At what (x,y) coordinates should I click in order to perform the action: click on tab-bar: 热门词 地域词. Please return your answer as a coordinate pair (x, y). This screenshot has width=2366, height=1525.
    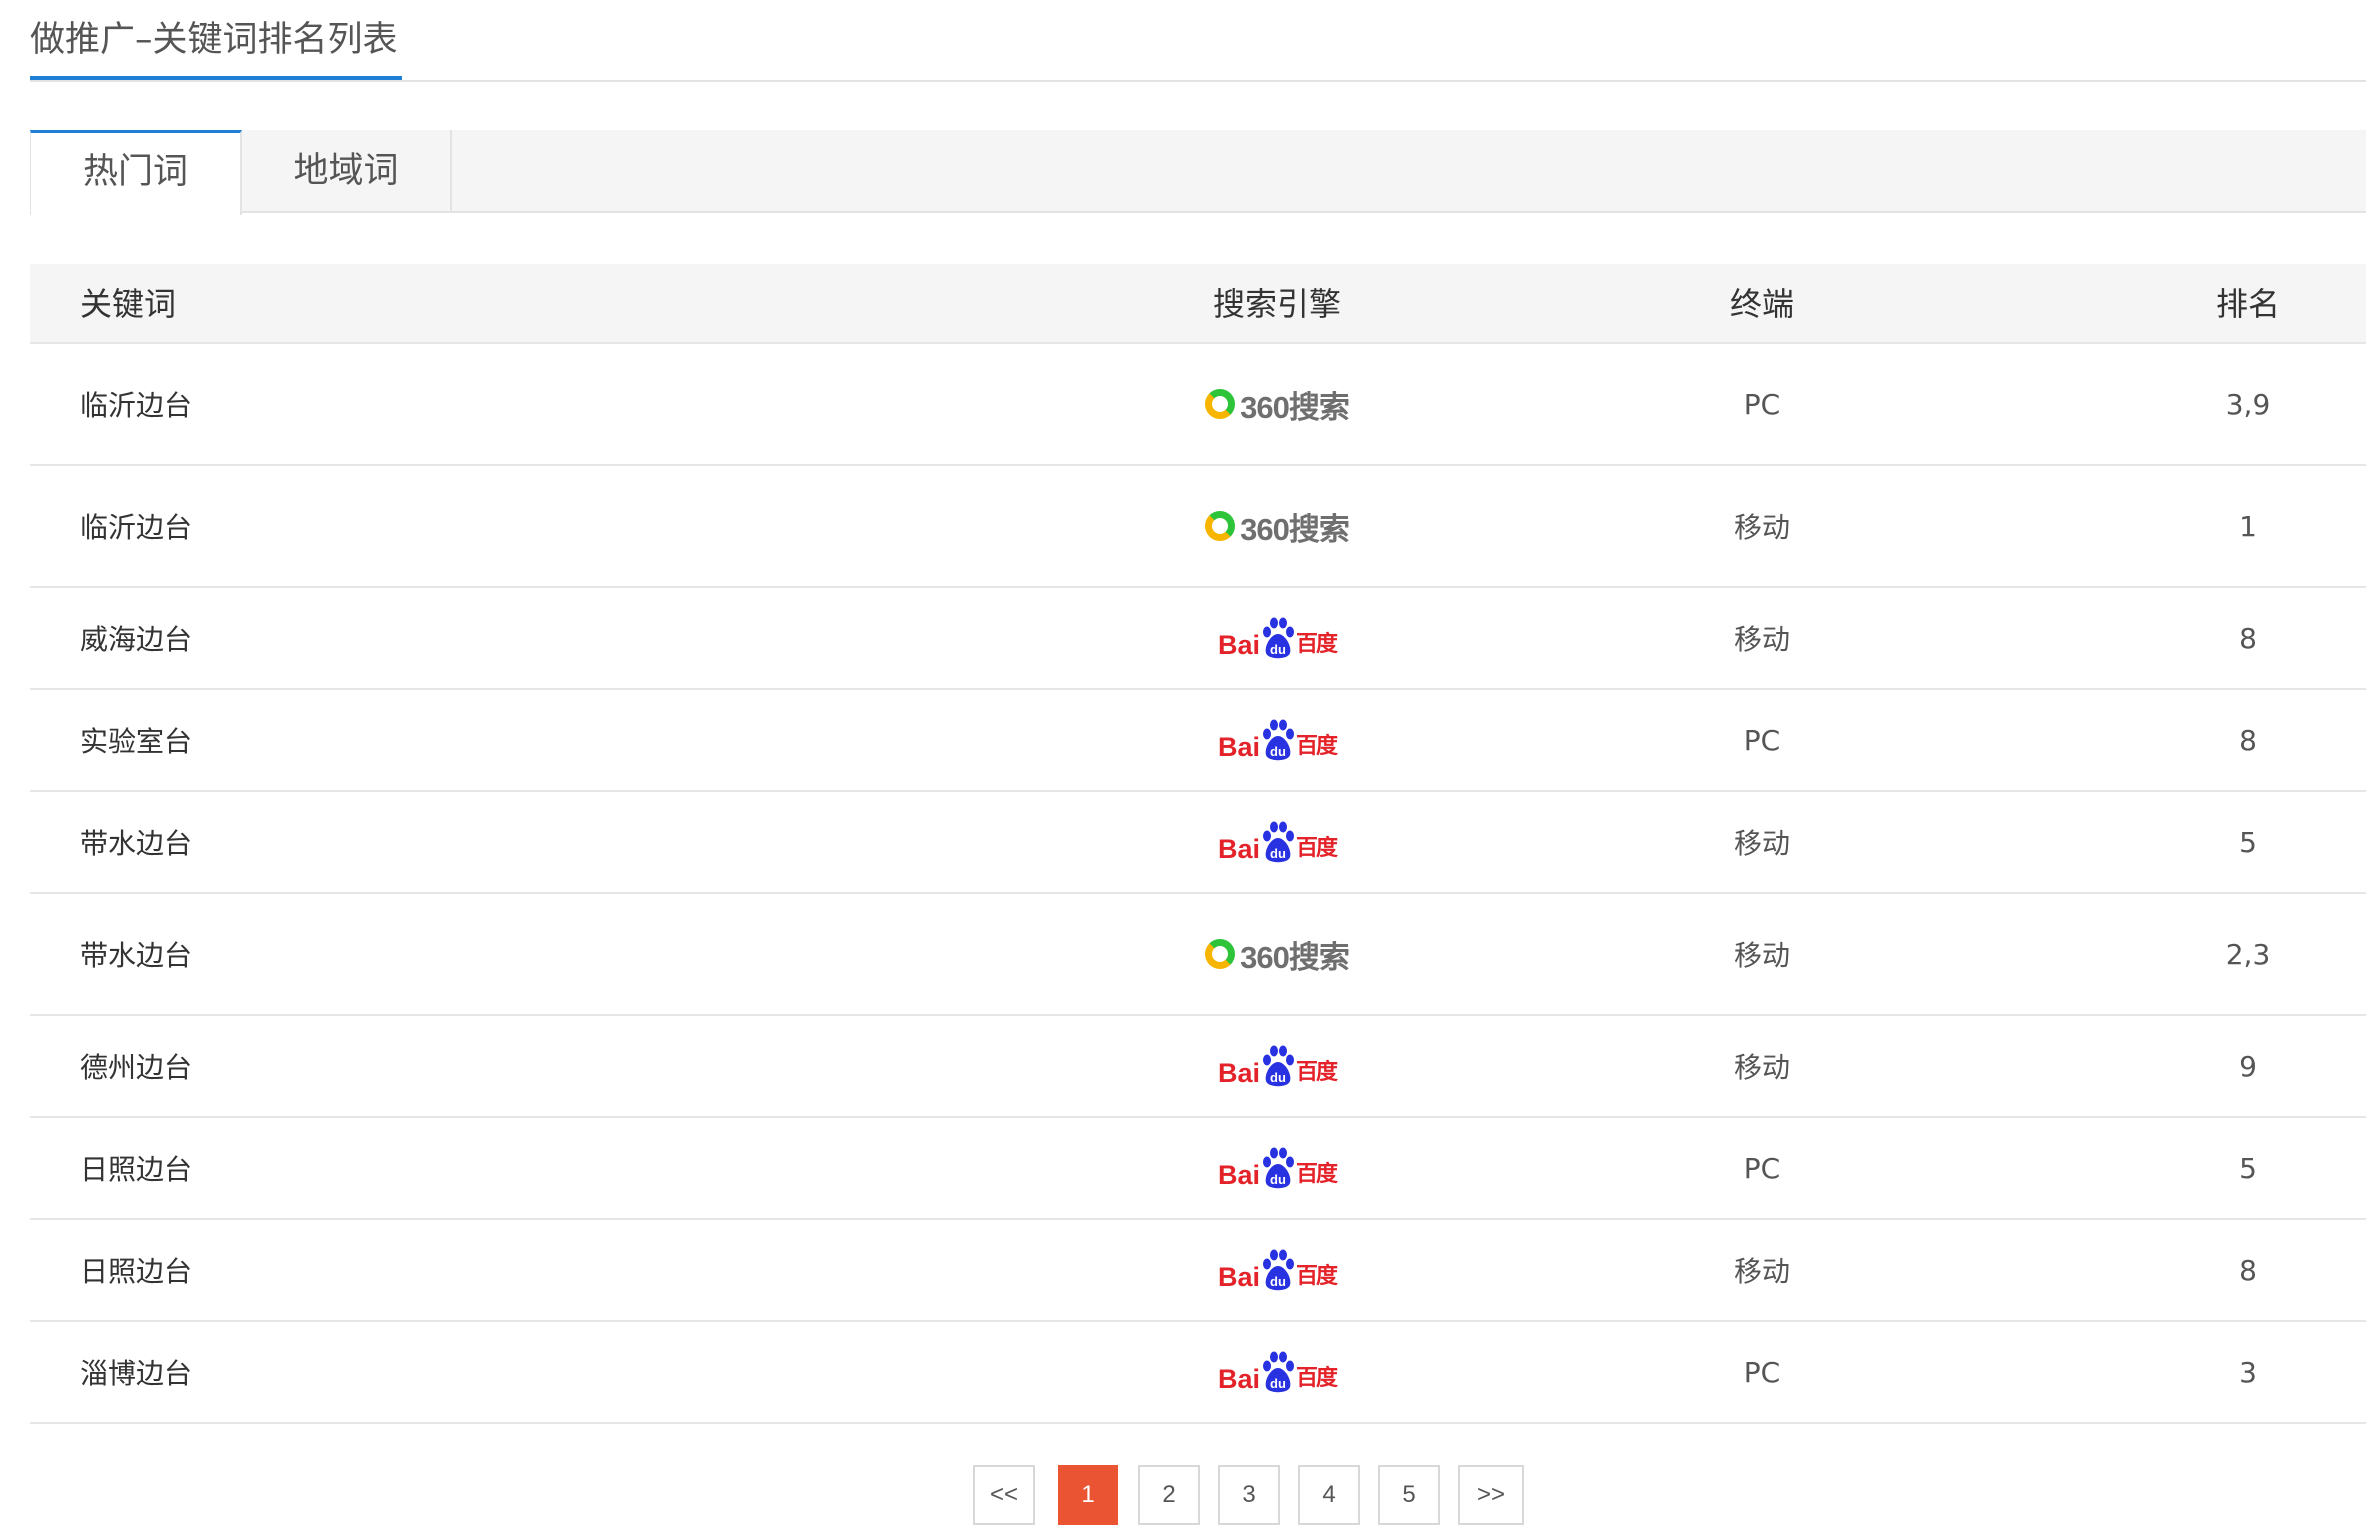
    Looking at the image, I should click on (1198, 172).